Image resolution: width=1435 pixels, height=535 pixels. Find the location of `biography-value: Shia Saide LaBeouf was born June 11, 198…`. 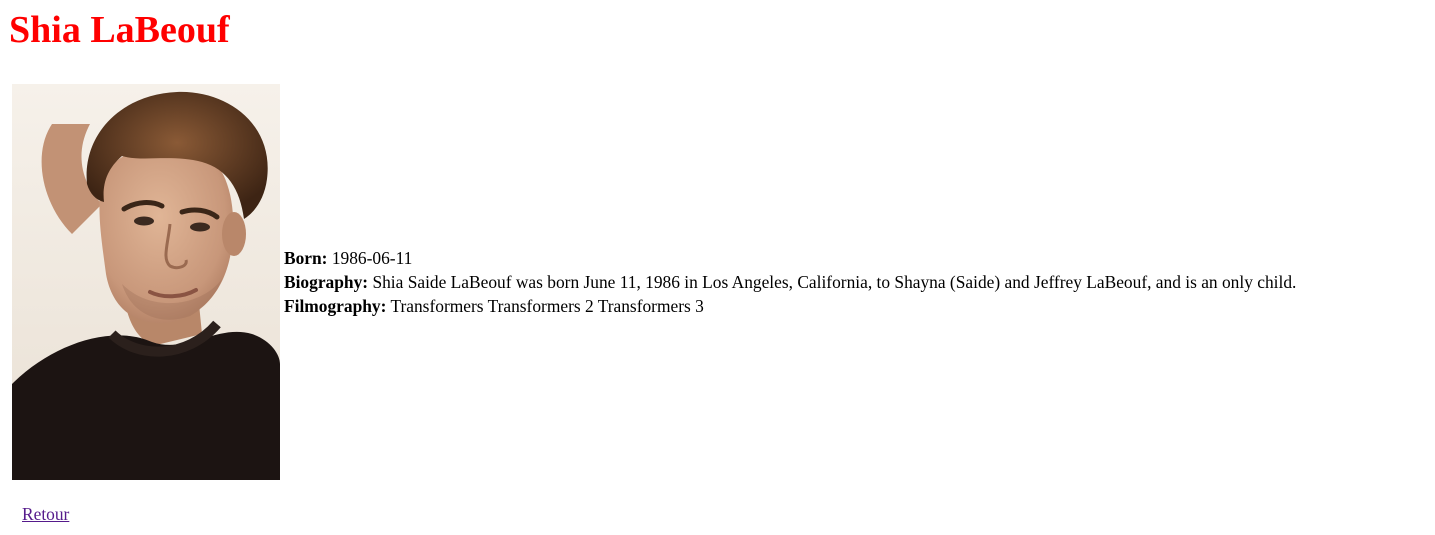

biography-value: Shia Saide LaBeouf was born June 11, 198… is located at coordinates (834, 282).